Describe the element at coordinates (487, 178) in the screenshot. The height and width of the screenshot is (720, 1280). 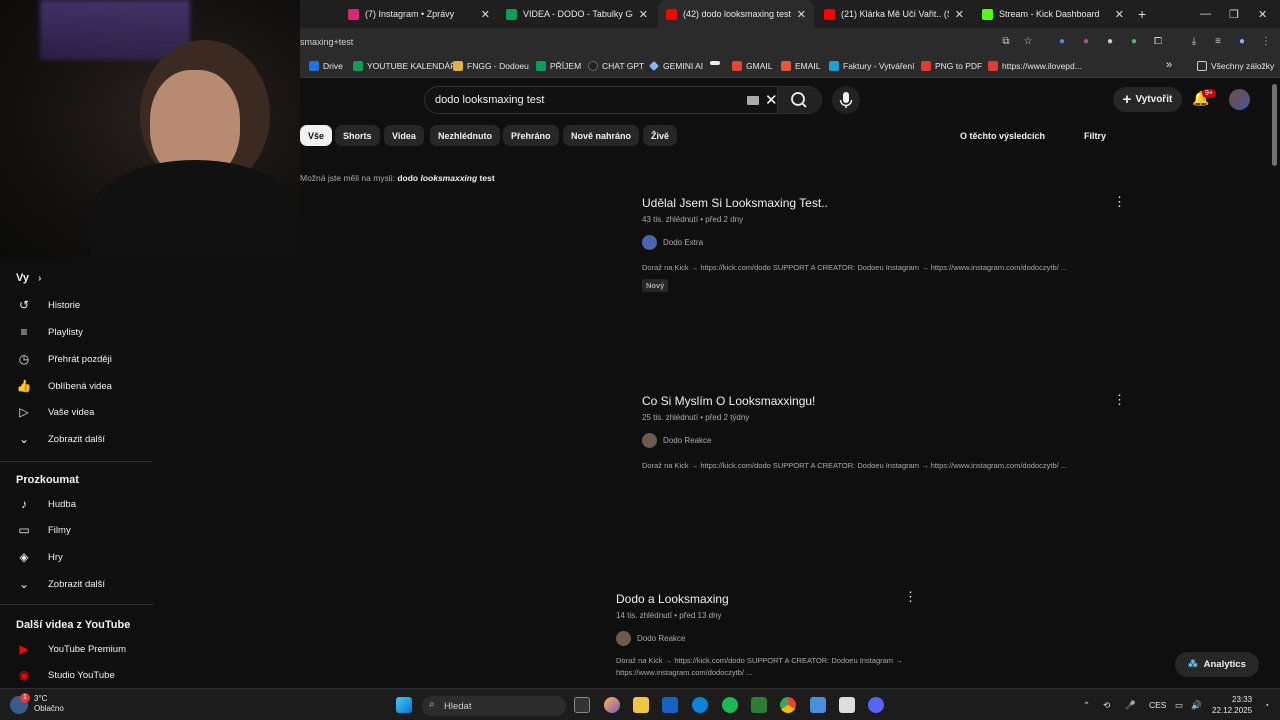
I see `suggest-word: test` at that location.